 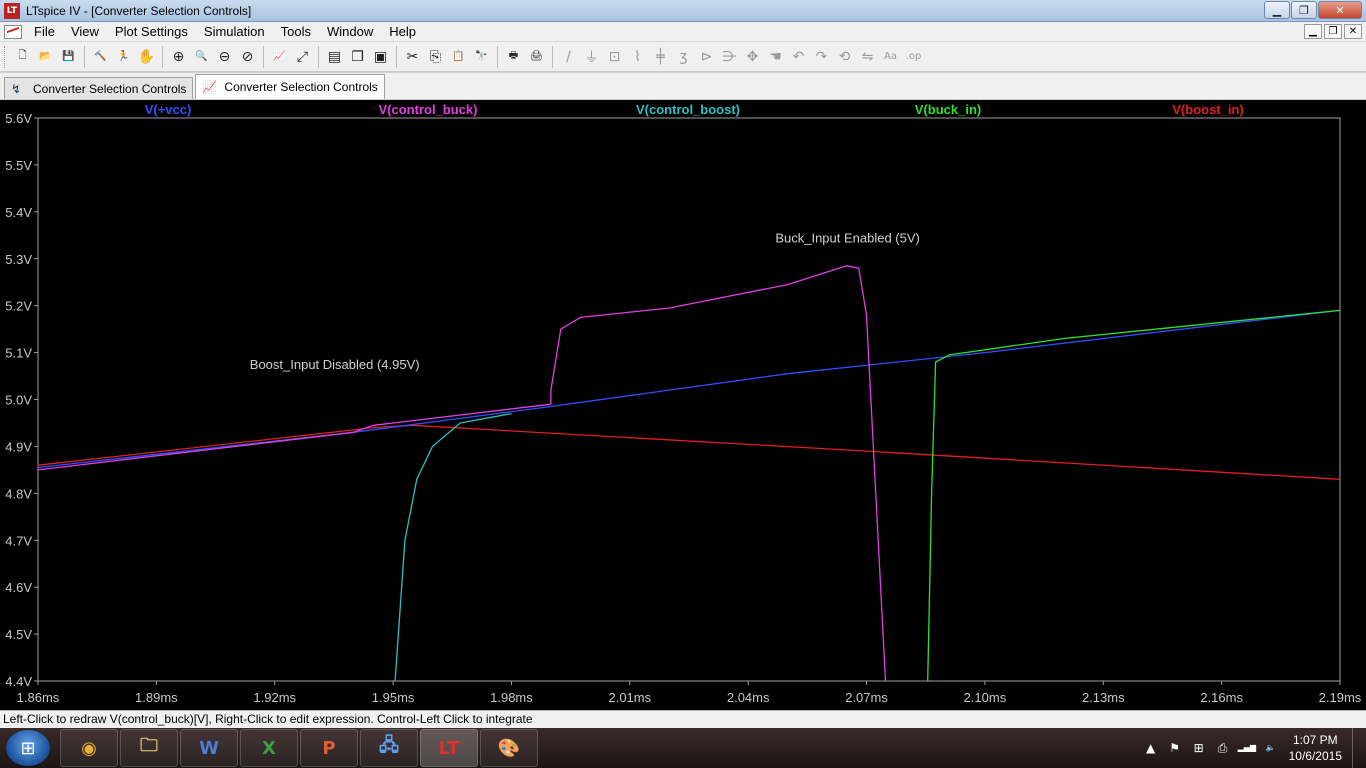 What do you see at coordinates (302, 57) in the screenshot?
I see `fit-icon: ⤢` at bounding box center [302, 57].